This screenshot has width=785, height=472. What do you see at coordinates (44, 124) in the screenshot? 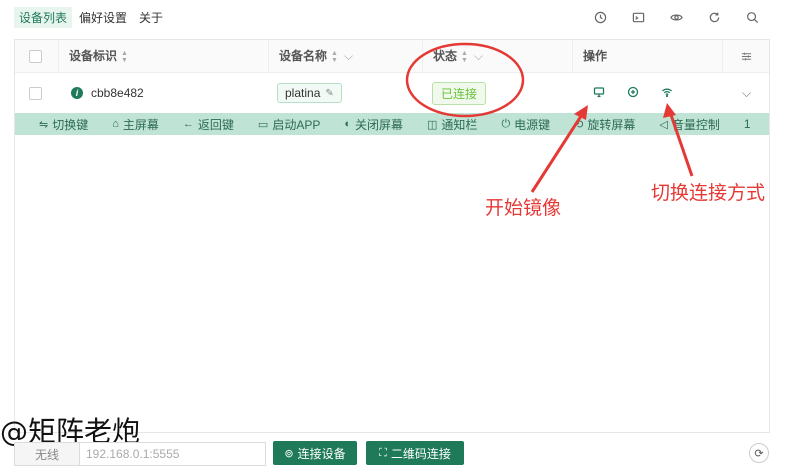
I see `swap-icon: ⇋` at bounding box center [44, 124].